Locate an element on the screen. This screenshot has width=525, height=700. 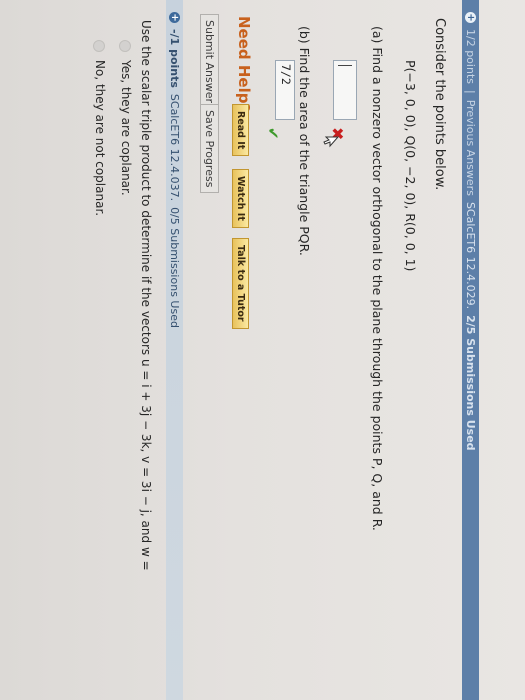
points-label-2: -/1 points is located at coordinates (174, 58).